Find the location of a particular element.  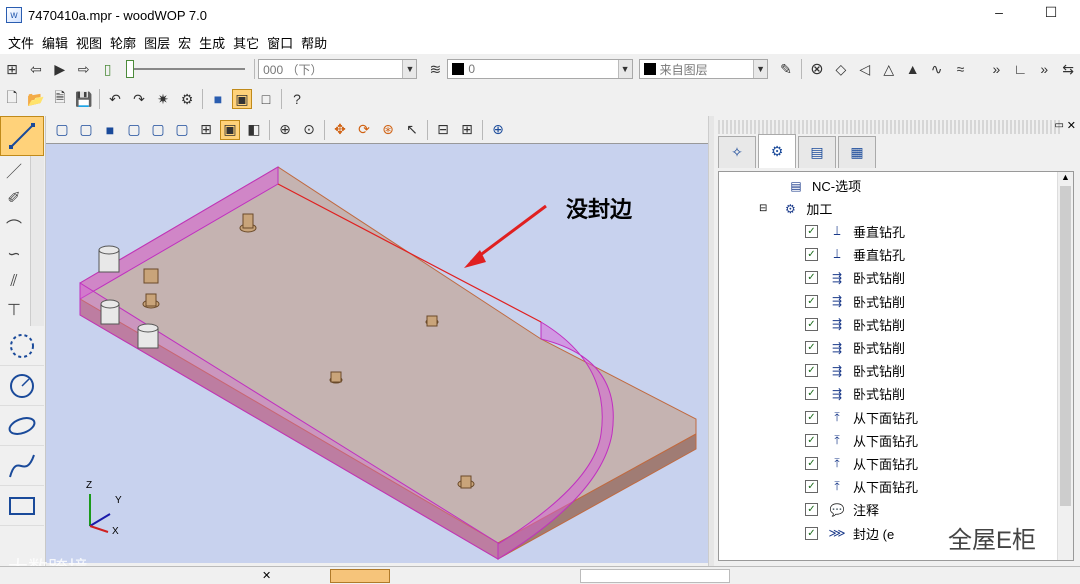

toolbar-scrollbar is located at coordinates (37, 241).